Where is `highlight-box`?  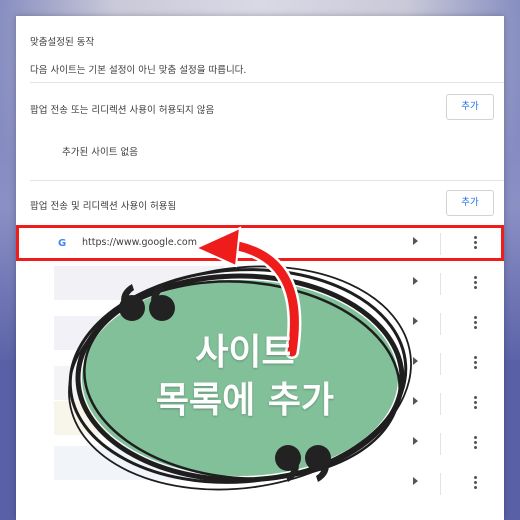
highlight-box is located at coordinates (260, 243).